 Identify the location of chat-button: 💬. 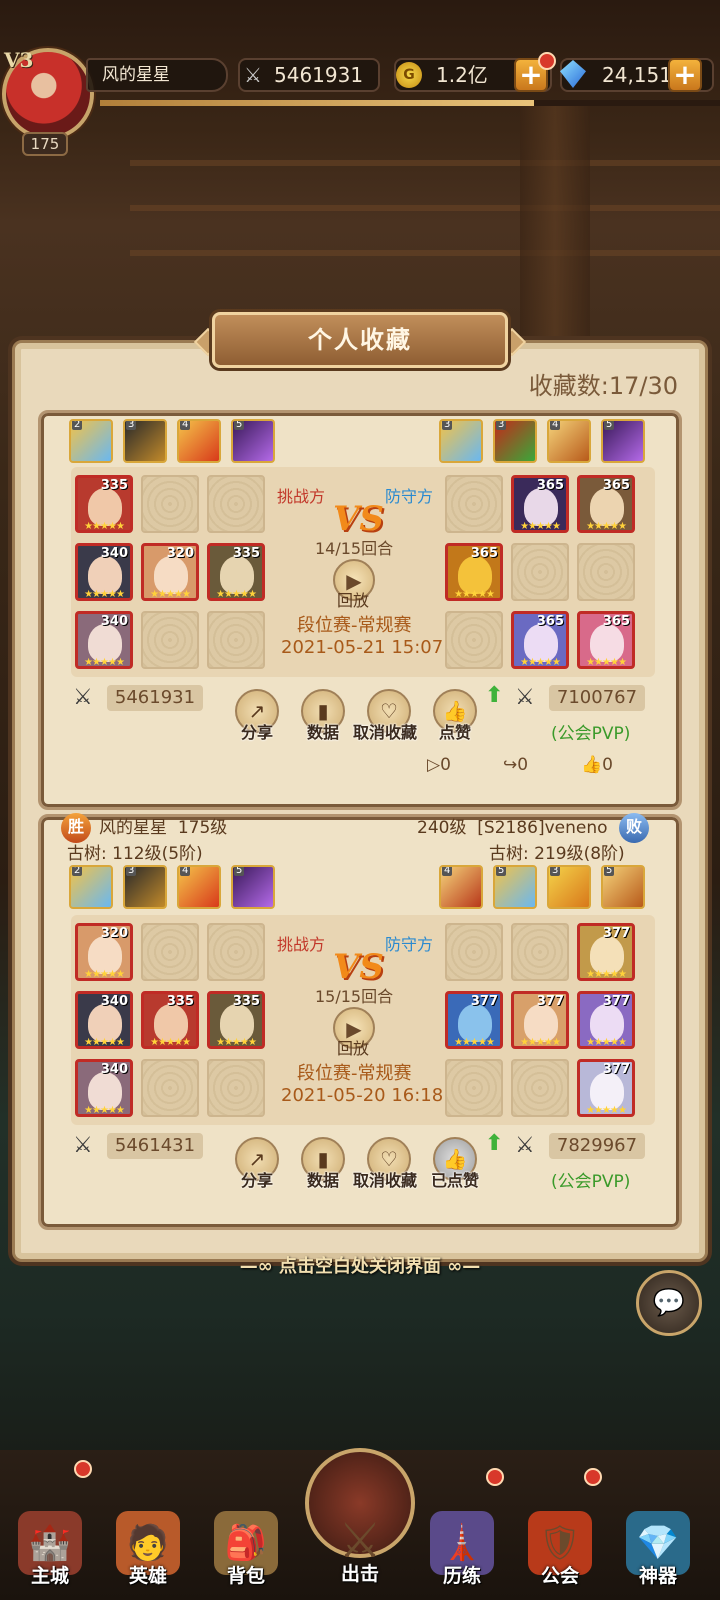
(669, 1303).